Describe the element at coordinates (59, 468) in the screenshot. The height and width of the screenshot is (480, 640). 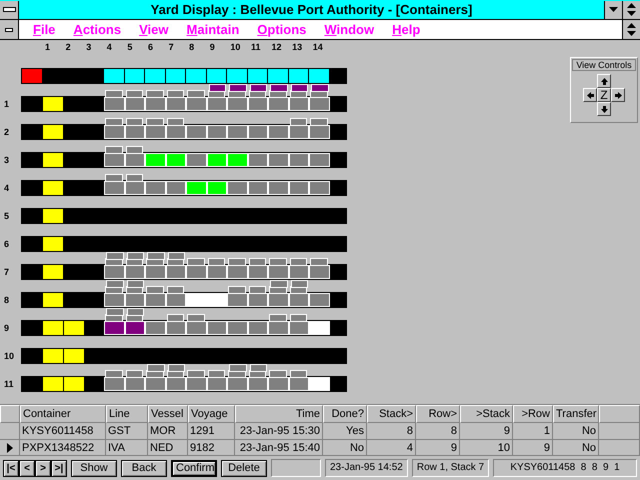
I see `record-nav-button: >|` at that location.